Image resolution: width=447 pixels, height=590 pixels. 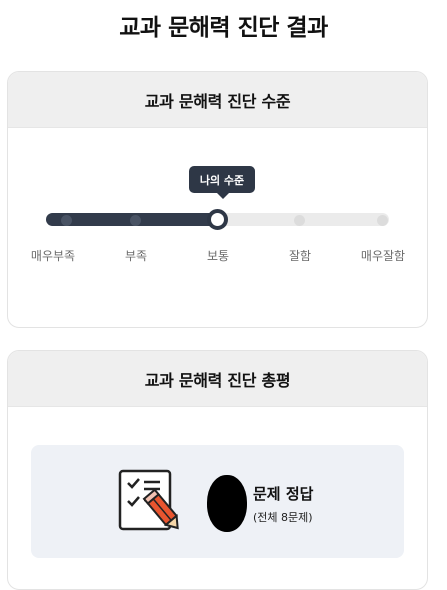 I want to click on correct-answers-label: 문제 정답, so click(x=283, y=494).